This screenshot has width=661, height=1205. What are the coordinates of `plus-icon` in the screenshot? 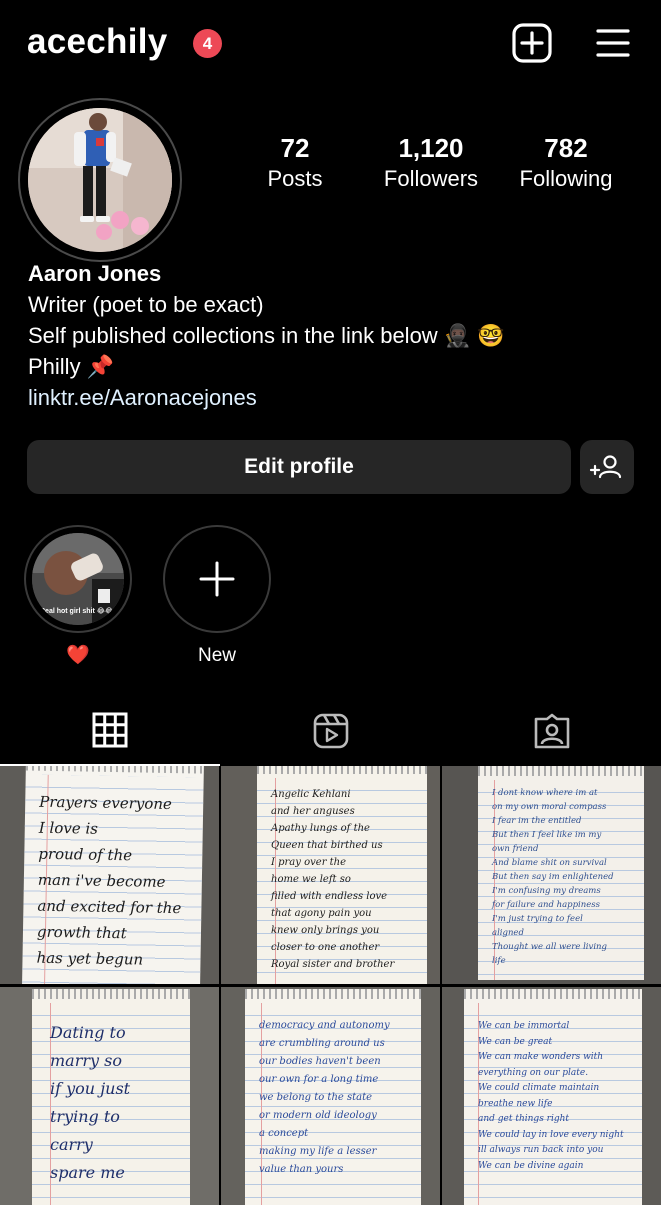 It's located at (217, 579).